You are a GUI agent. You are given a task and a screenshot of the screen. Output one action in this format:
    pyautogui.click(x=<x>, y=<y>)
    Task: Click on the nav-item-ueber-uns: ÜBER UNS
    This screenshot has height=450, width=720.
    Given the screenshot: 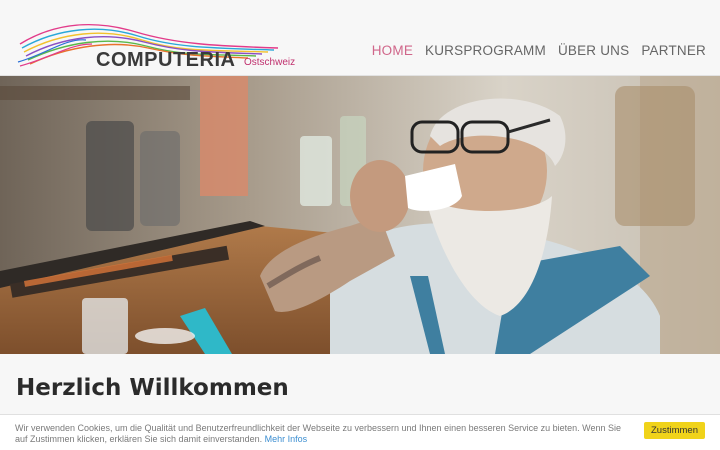 What is the action you would take?
    pyautogui.click(x=593, y=50)
    